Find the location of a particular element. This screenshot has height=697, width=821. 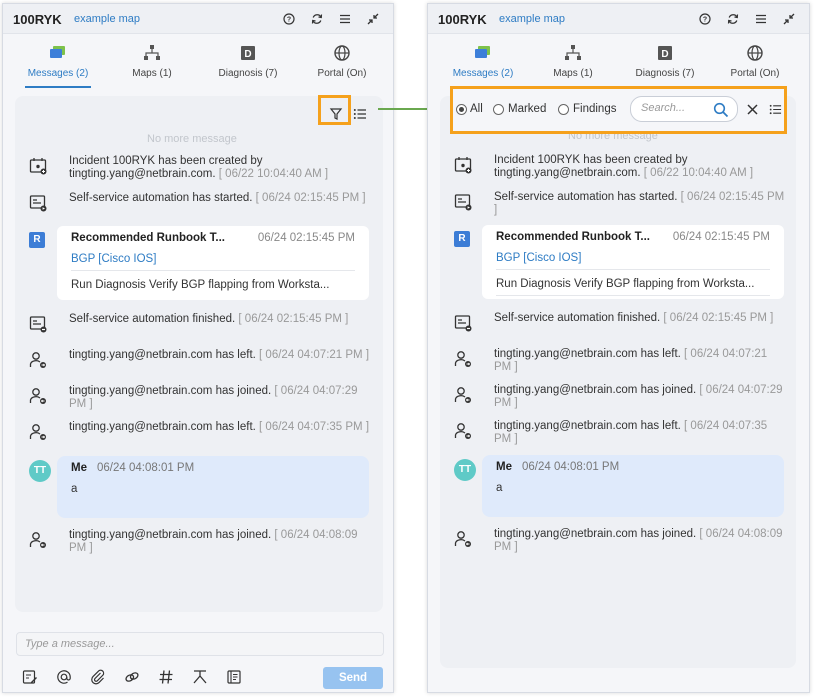

globe-icon is located at coordinates (755, 53).